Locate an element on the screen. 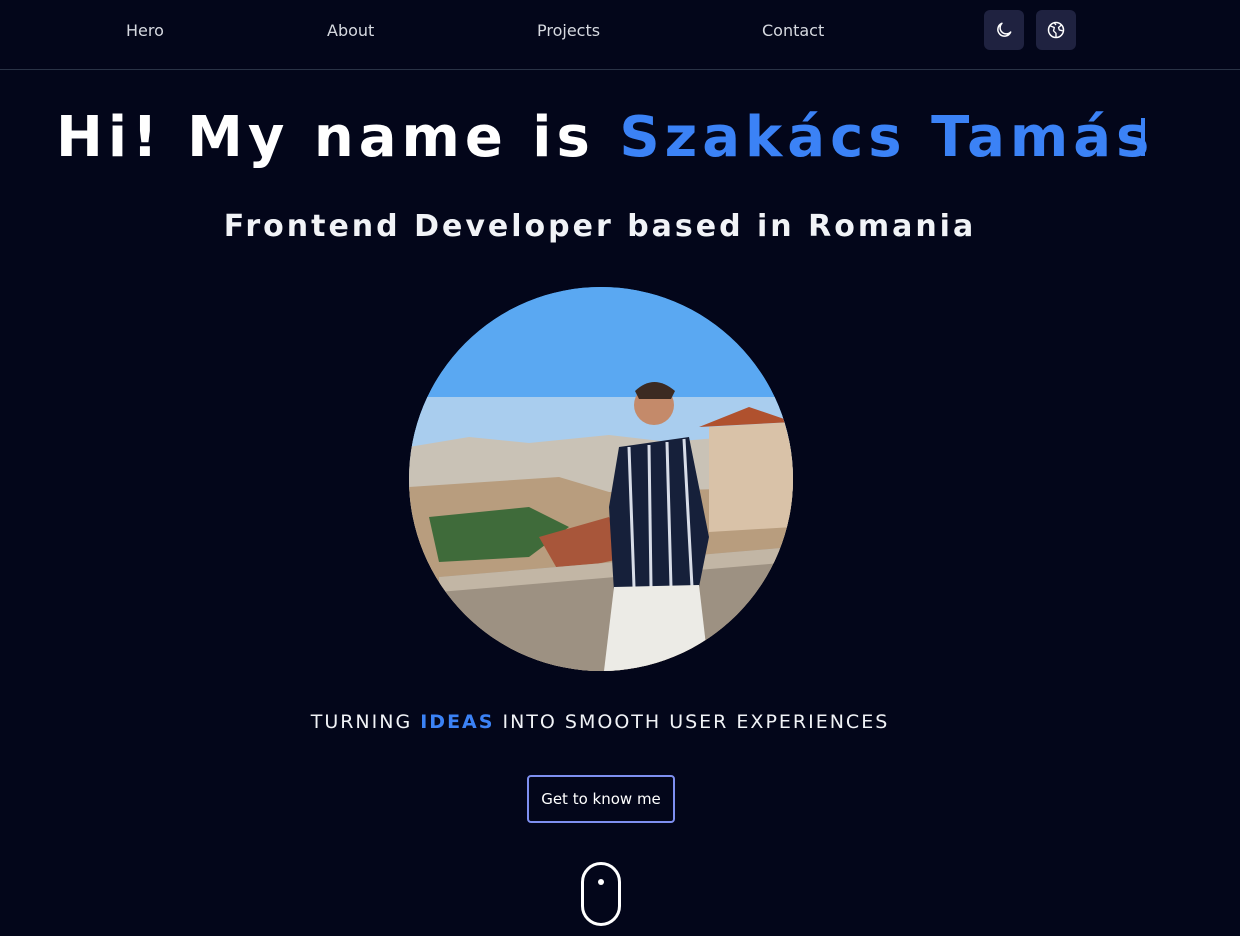  hero-subtitle: Frontend Developer based in Romania is located at coordinates (600, 226).